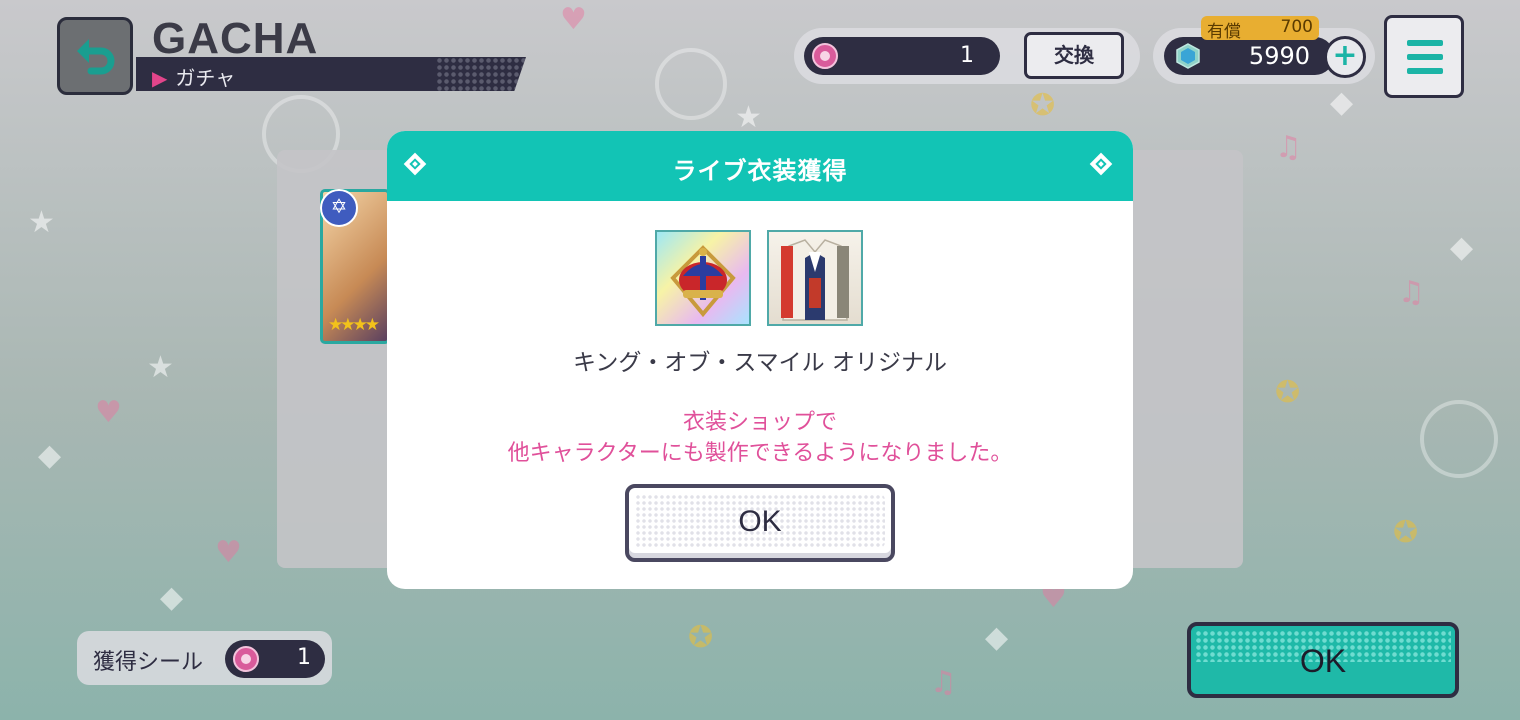  I want to click on plus-icon: +, so click(1345, 55).